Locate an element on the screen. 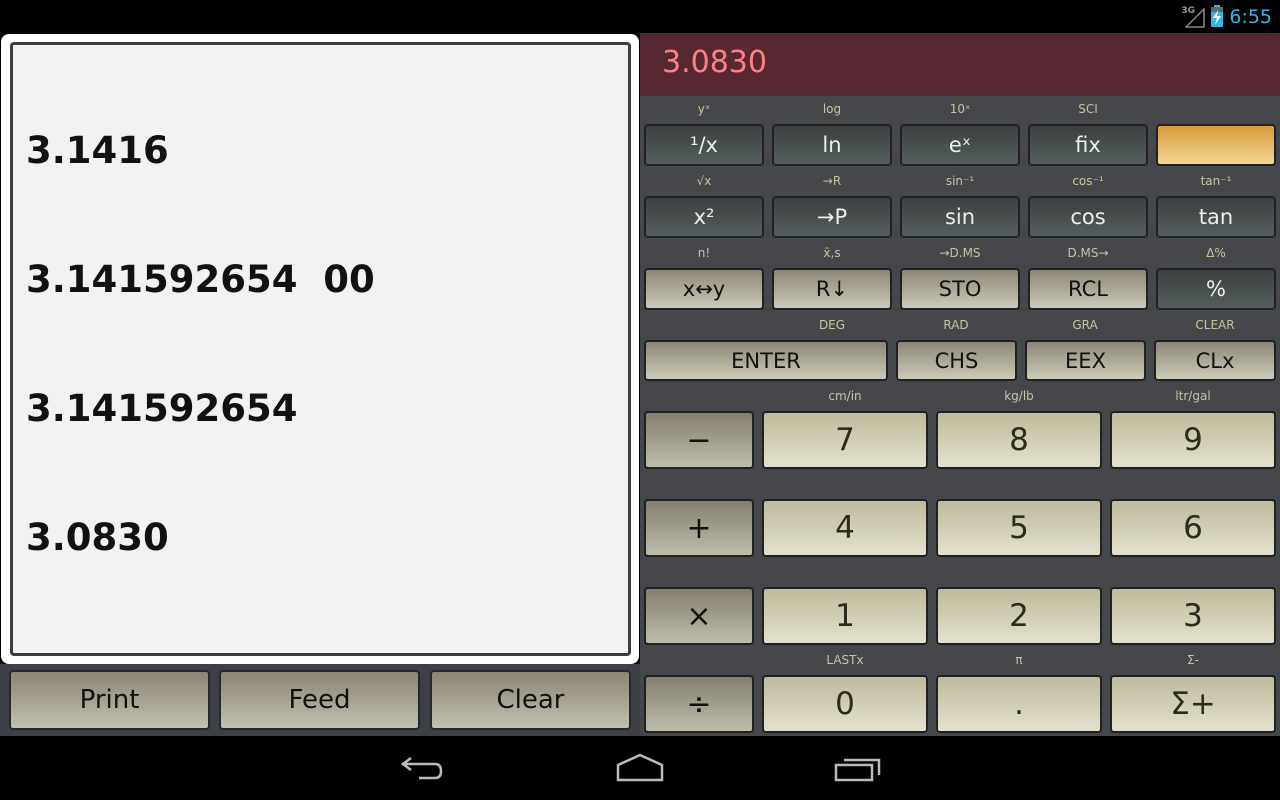  key-reciprocal: ¹/x is located at coordinates (704, 145).